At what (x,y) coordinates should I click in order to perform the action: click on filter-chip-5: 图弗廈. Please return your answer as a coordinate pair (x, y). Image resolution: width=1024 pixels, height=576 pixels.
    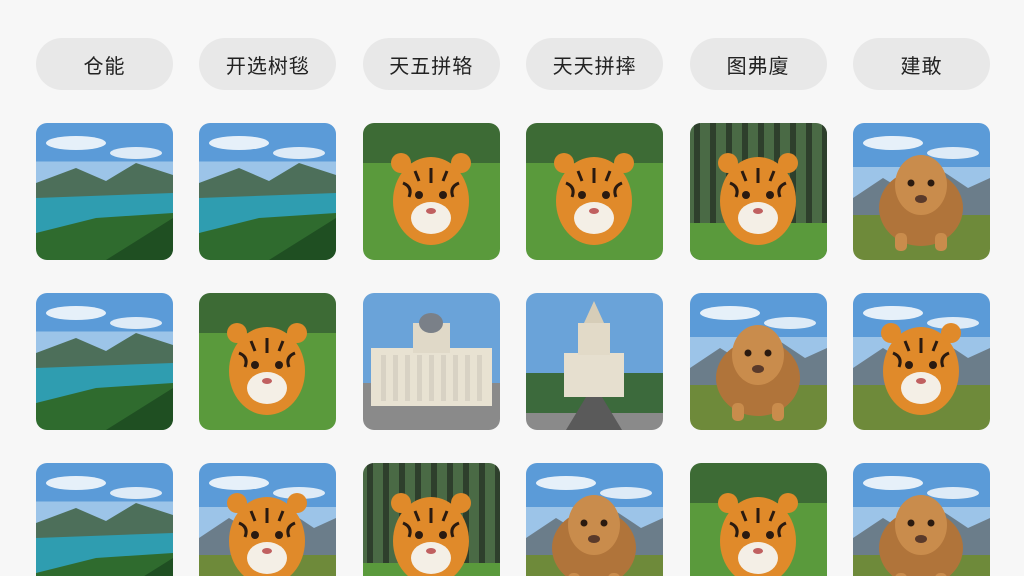
    Looking at the image, I should click on (758, 64).